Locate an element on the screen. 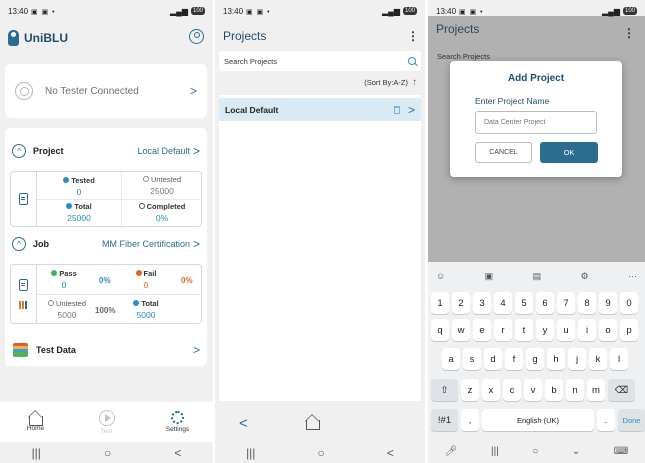 This screenshot has height=463, width=645. key-a: a is located at coordinates (451, 359).